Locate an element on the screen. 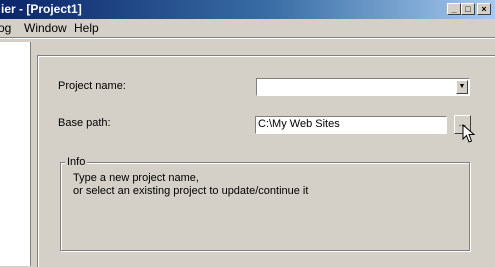 The height and width of the screenshot is (267, 495). maximize-button: □ is located at coordinates (468, 9).